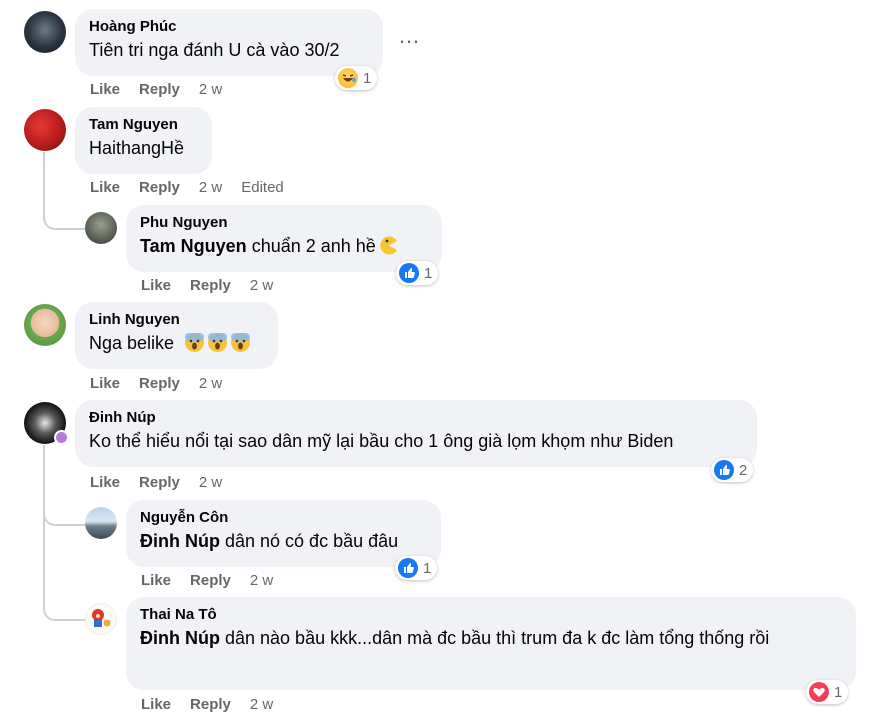 The image size is (877, 720). I want to click on comment-author: Phu Nguyen, so click(284, 222).